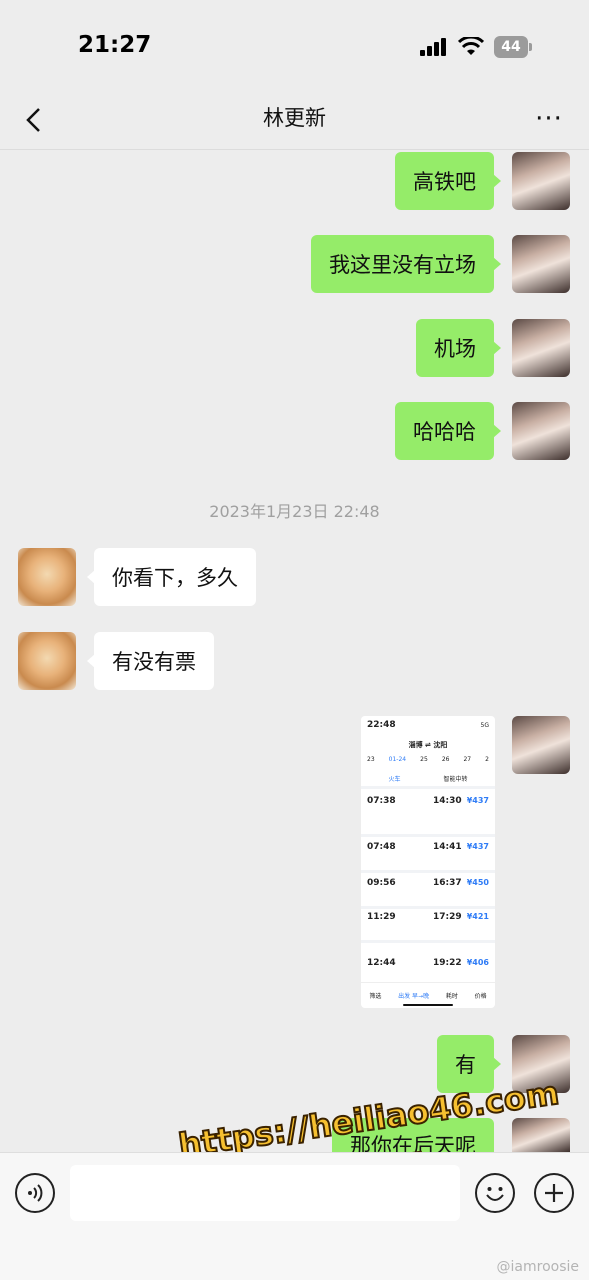 The height and width of the screenshot is (1280, 589). I want to click on shot-tab: 筛选, so click(375, 996).